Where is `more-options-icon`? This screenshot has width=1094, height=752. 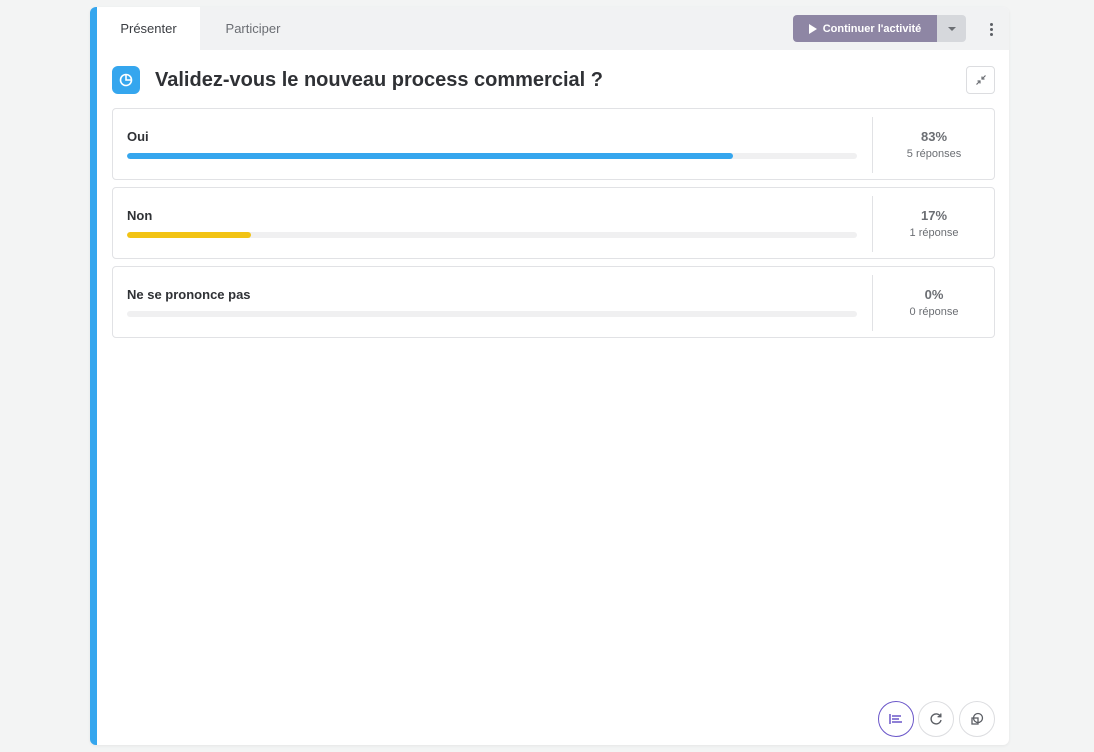 more-options-icon is located at coordinates (991, 29).